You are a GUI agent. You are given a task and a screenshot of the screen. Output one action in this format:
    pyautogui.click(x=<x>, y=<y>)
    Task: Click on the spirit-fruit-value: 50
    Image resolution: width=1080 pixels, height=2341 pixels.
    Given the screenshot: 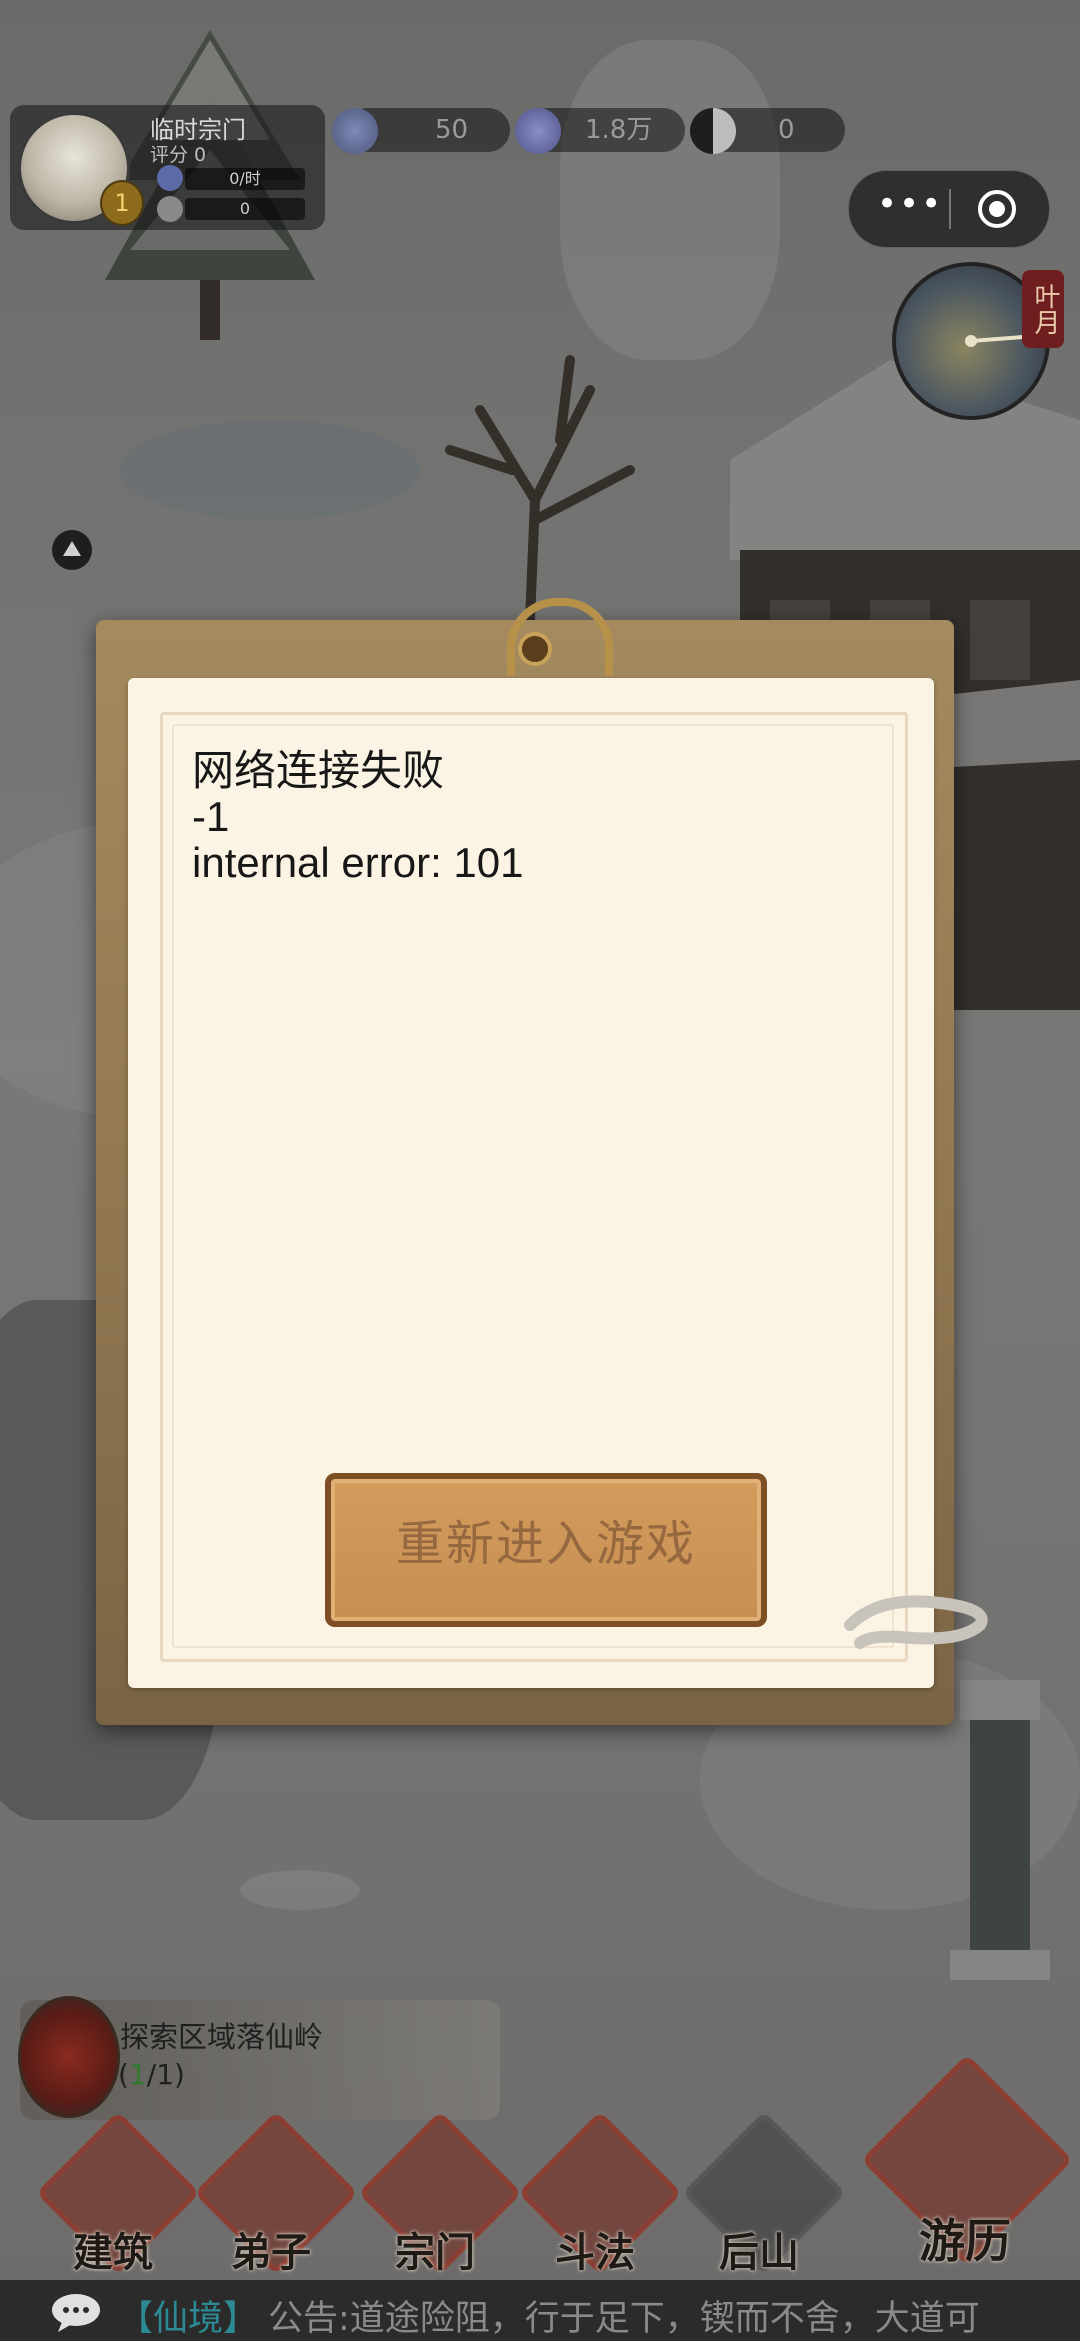 What is the action you would take?
    pyautogui.click(x=452, y=130)
    